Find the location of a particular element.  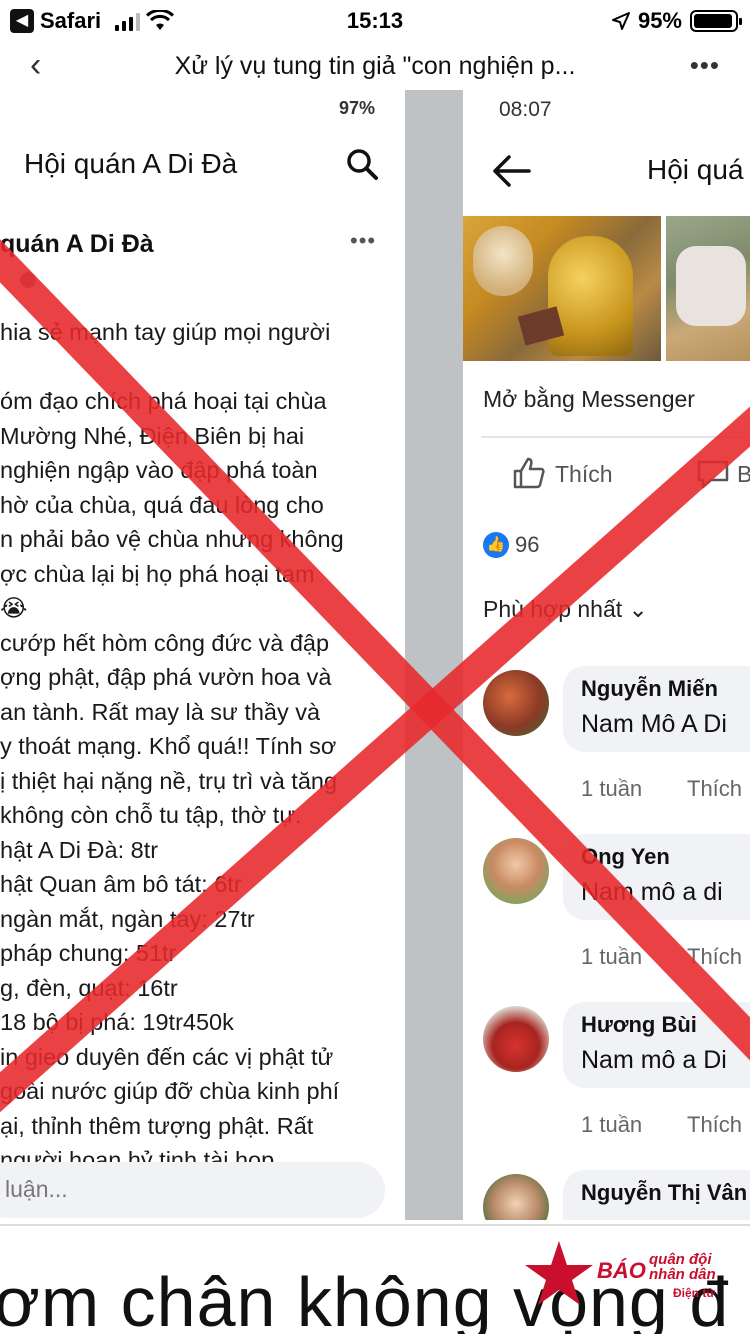

post-page-name: quán A Di Đà is located at coordinates (77, 244).